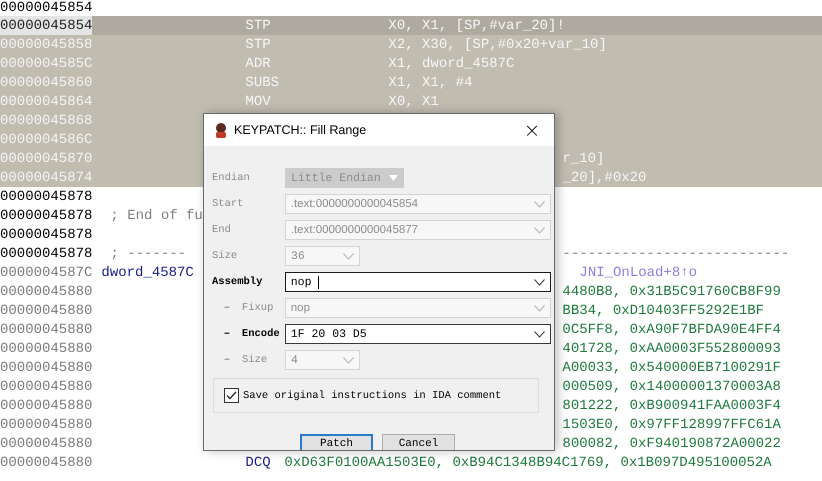  What do you see at coordinates (476, 26) in the screenshot?
I see `operands-text: X0, X1, [SP,#var_20]!` at bounding box center [476, 26].